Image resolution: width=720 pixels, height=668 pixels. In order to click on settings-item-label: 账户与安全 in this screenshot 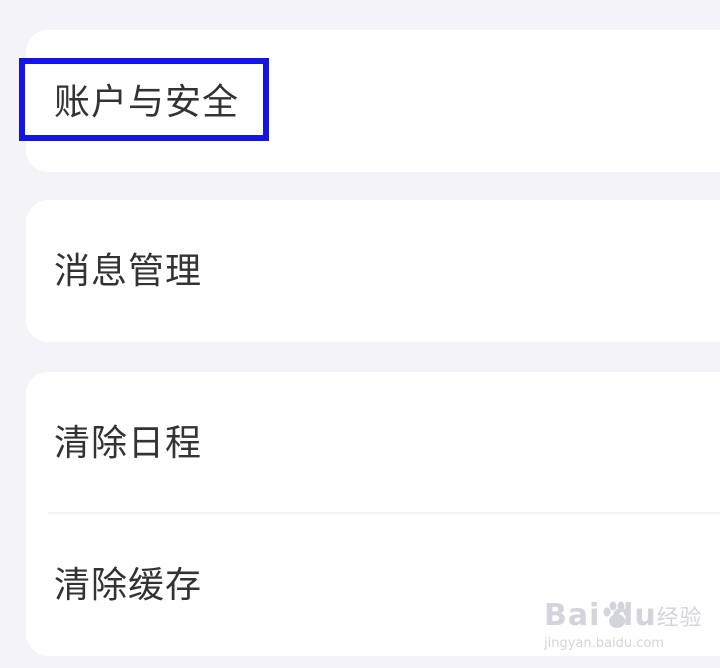, I will do `click(147, 102)`.